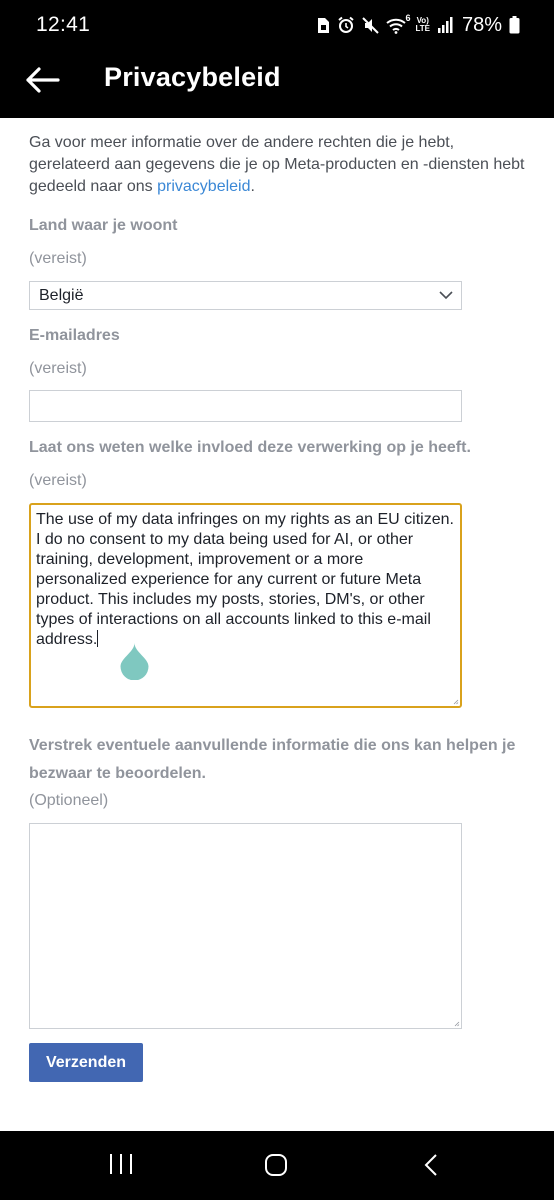  I want to click on caret-handle-icon, so click(134, 661).